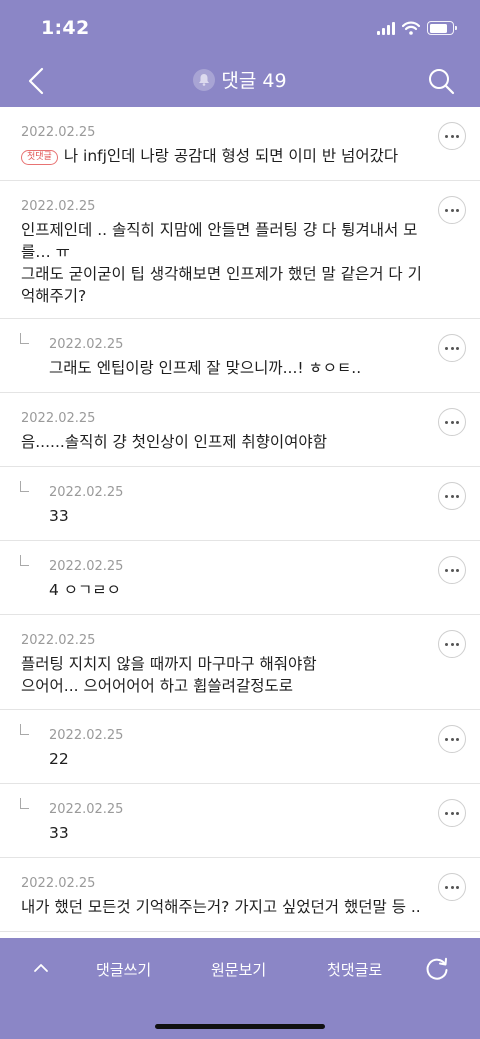 The width and height of the screenshot is (480, 1039). I want to click on page-title-group: 댓글 49, so click(240, 79).